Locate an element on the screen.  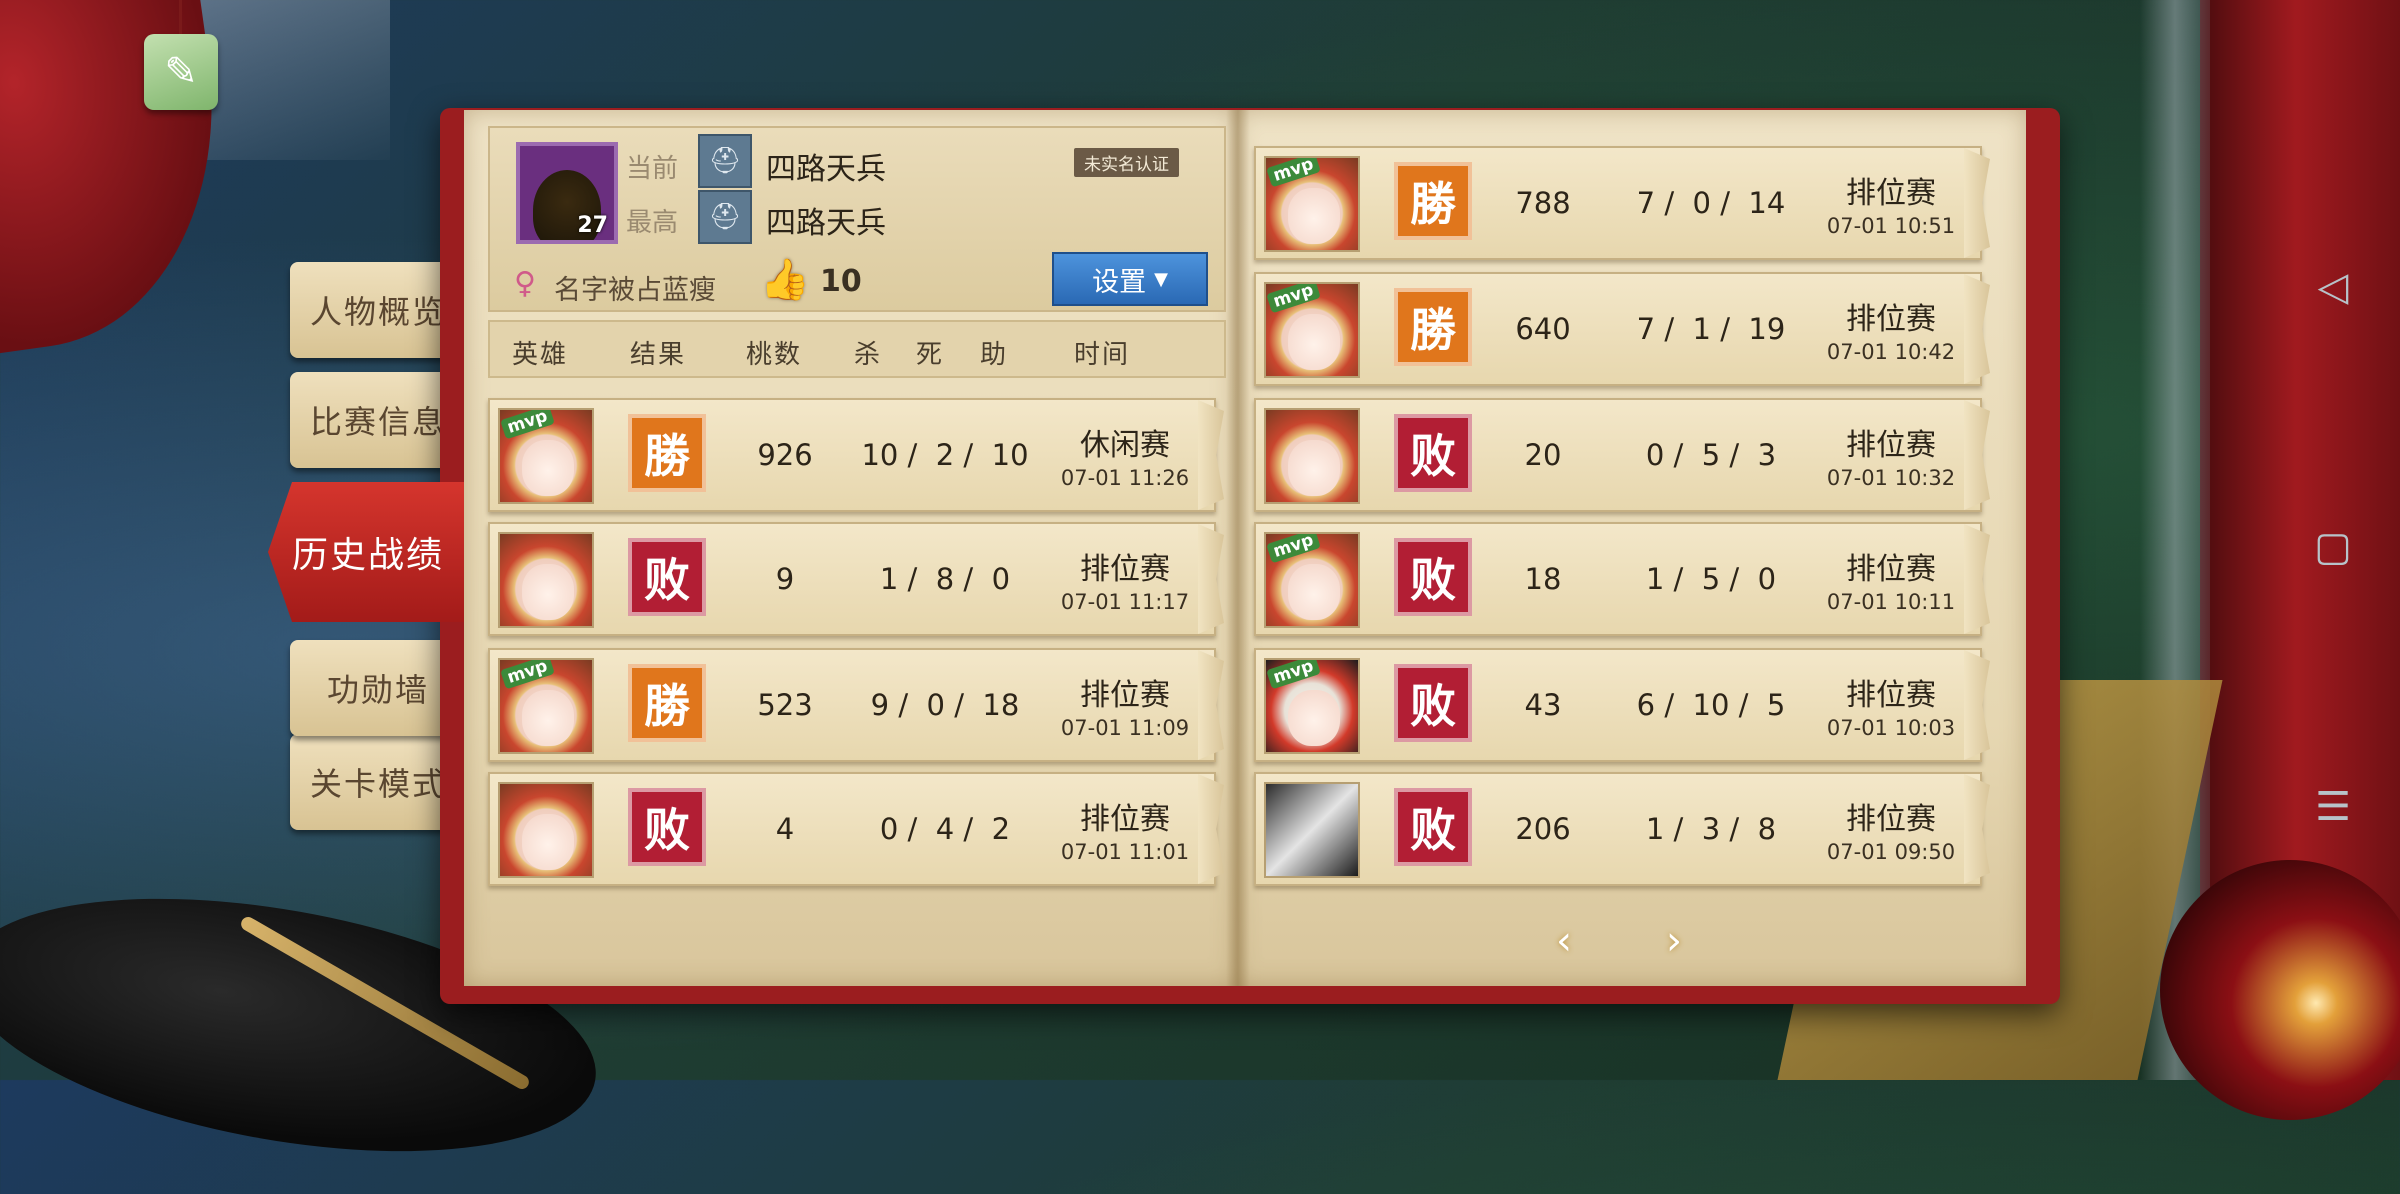
avatar: 27 is located at coordinates (567, 193).